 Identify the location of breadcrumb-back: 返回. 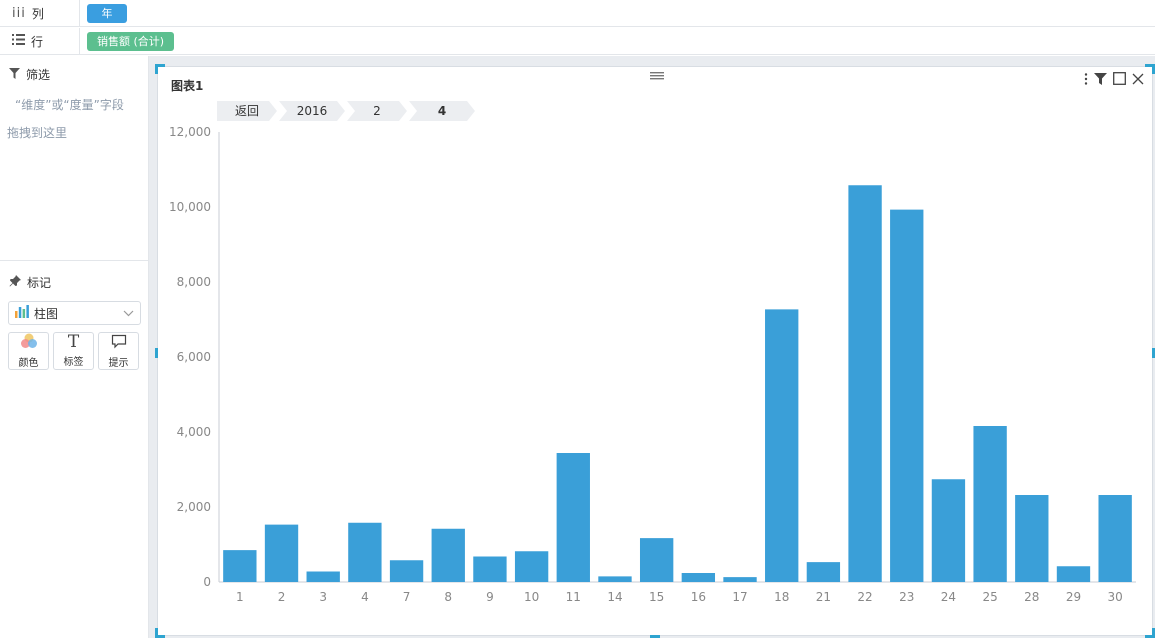
(247, 111).